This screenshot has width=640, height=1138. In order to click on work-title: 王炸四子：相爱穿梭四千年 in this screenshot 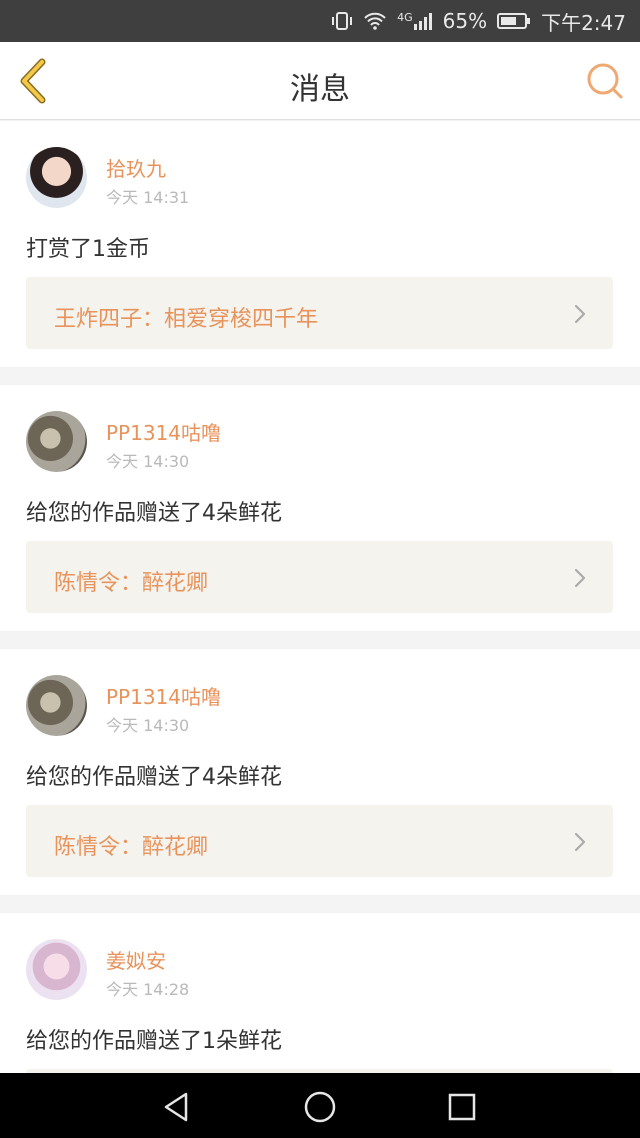, I will do `click(186, 319)`.